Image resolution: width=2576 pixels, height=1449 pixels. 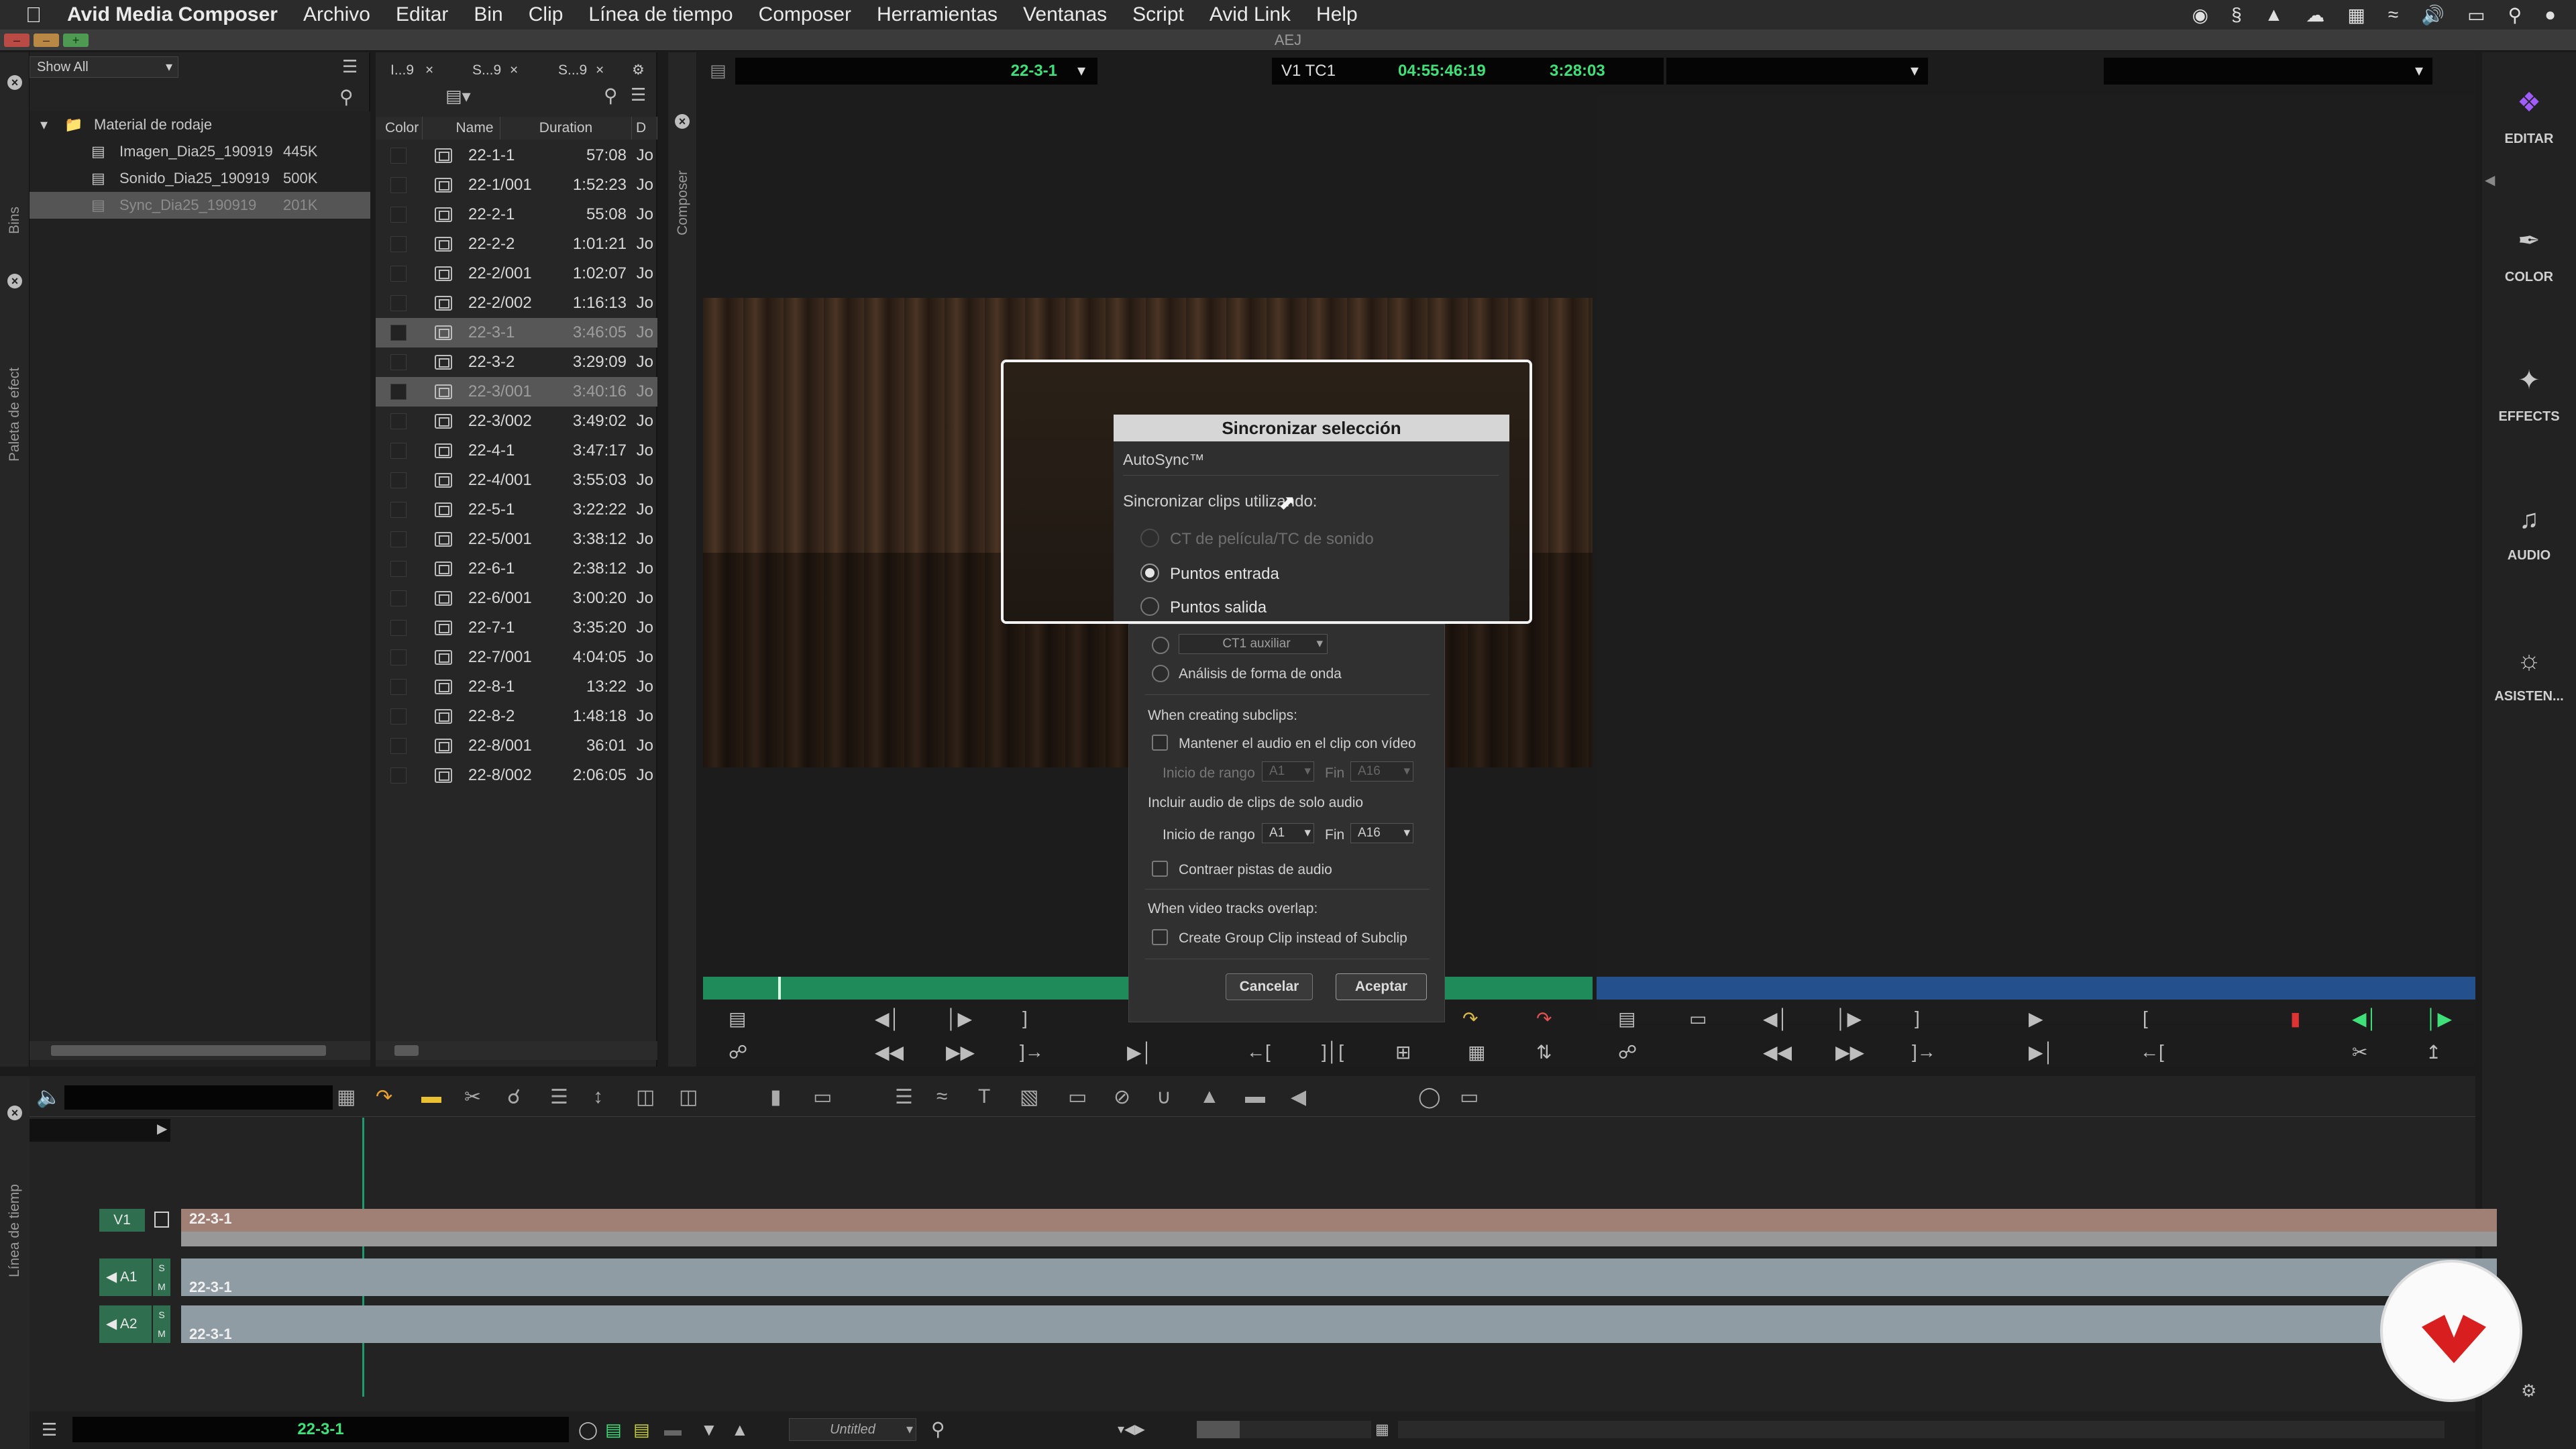 I want to click on menu-clip: Clip, so click(x=546, y=14).